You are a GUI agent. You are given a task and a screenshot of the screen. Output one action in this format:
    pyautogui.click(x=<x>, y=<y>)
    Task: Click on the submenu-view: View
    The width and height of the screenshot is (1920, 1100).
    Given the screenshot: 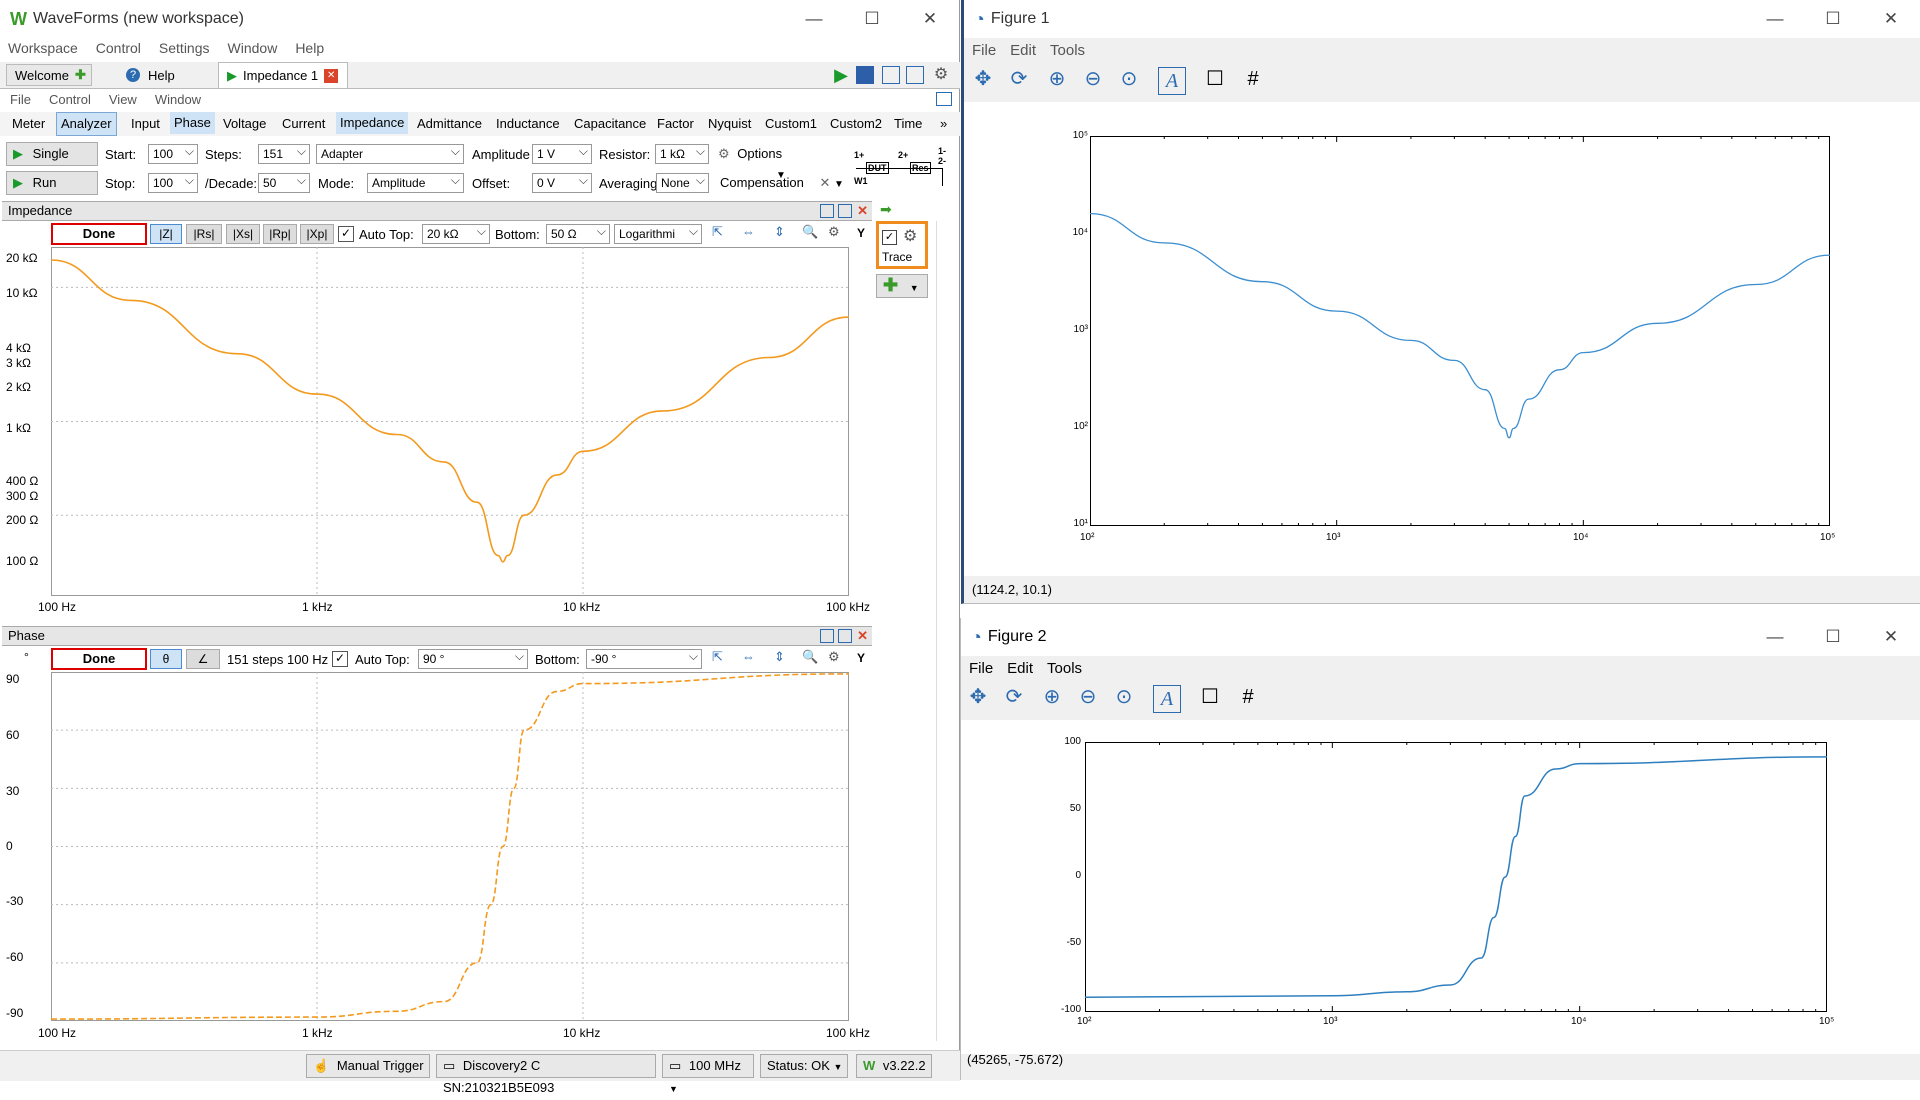 What is the action you would take?
    pyautogui.click(x=123, y=101)
    